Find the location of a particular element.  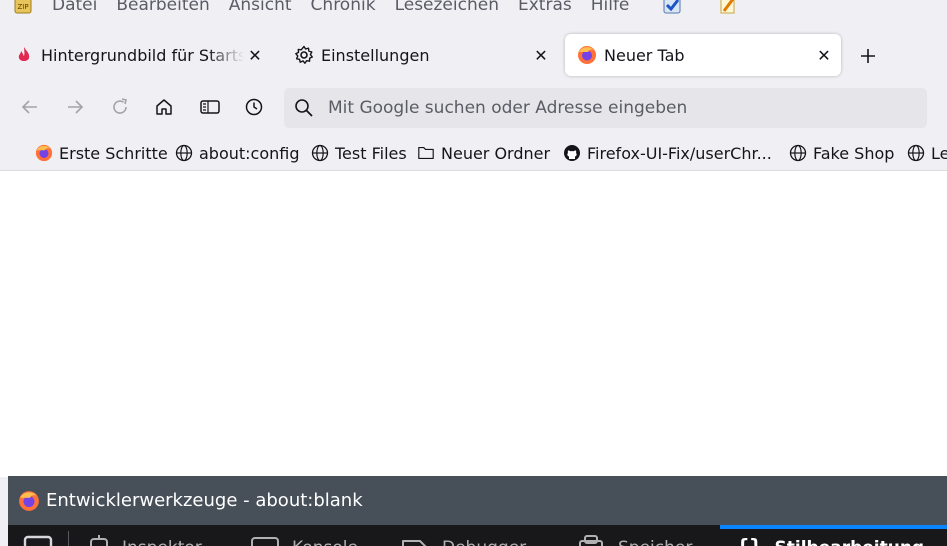

history-button is located at coordinates (254, 107).